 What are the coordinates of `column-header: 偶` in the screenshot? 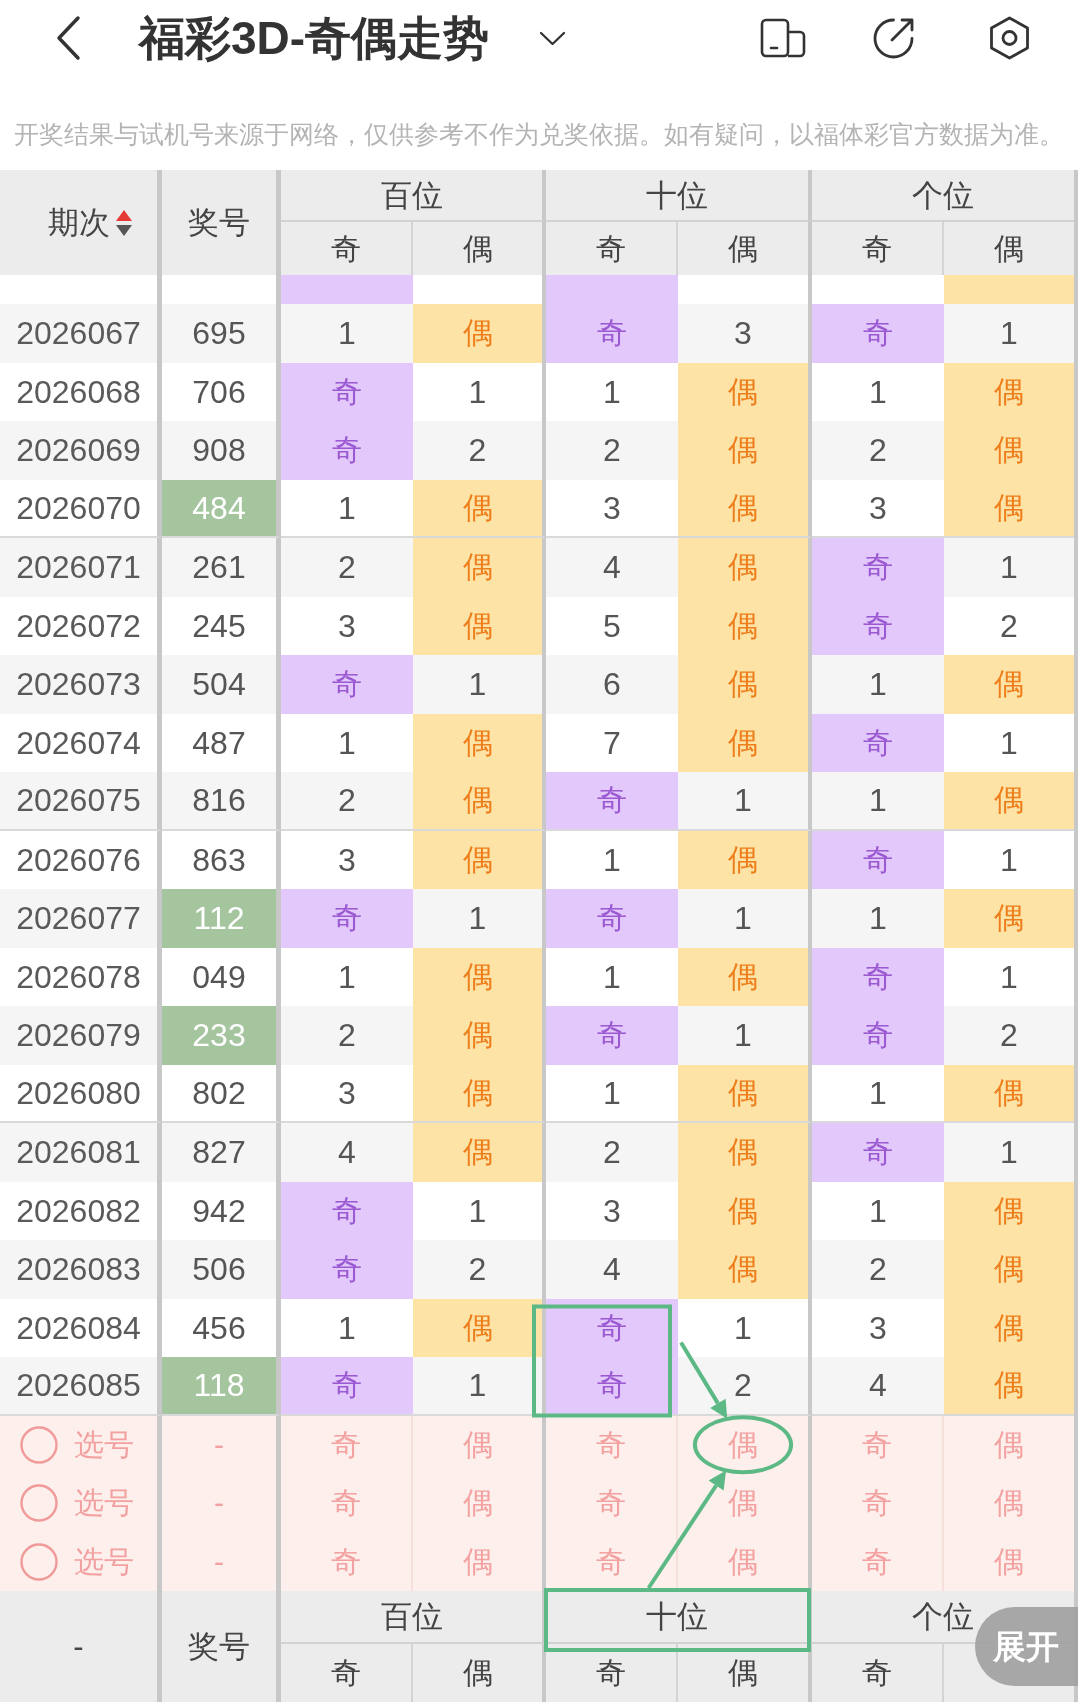 It's located at (1009, 248).